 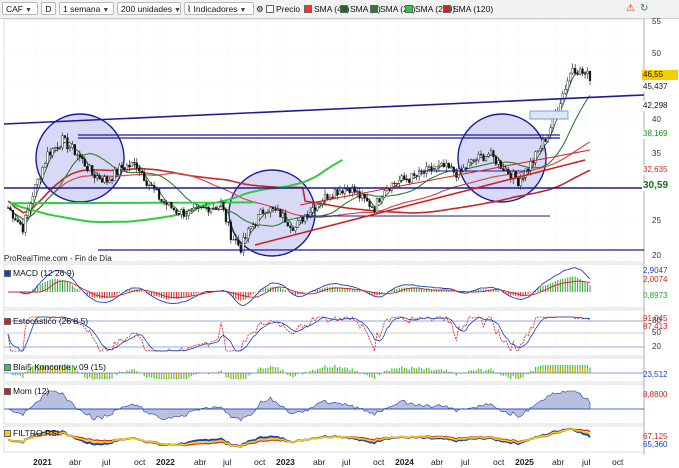 What do you see at coordinates (58, 258) in the screenshot?
I see `data-source-label: ProRealTime.com - Fin de Día` at bounding box center [58, 258].